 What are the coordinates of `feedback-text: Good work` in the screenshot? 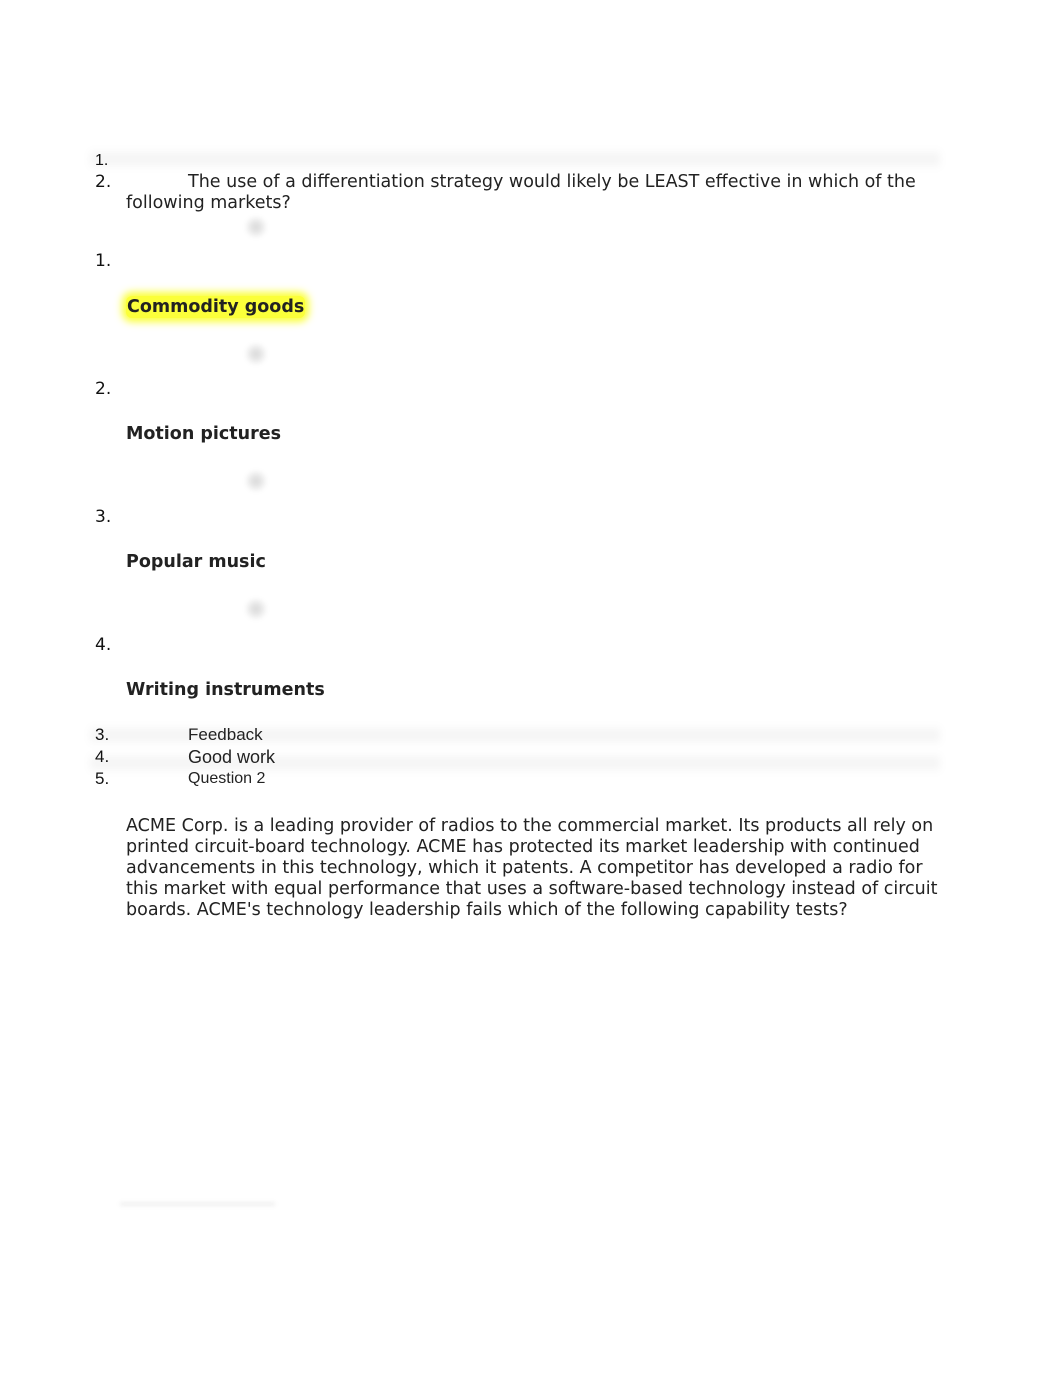 It's located at (232, 757).